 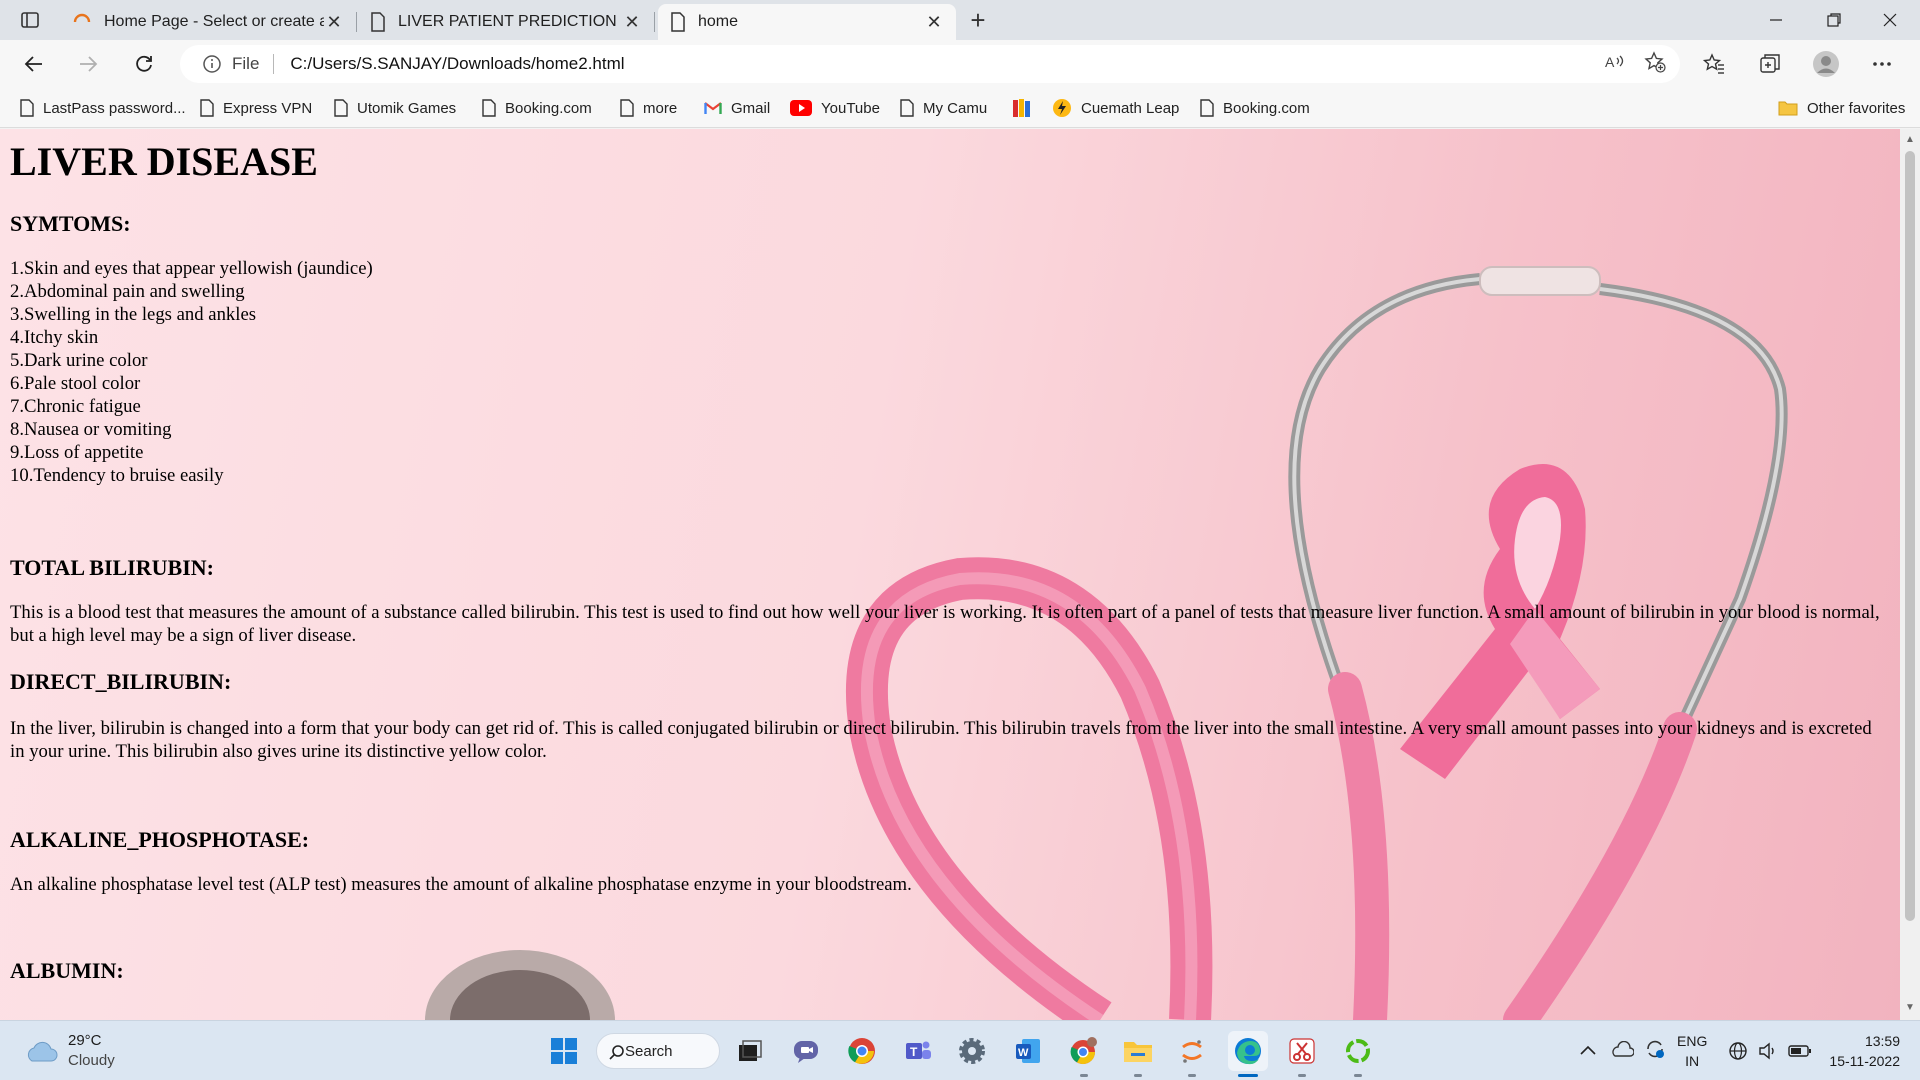 I want to click on search-label: Search, so click(x=649, y=1051).